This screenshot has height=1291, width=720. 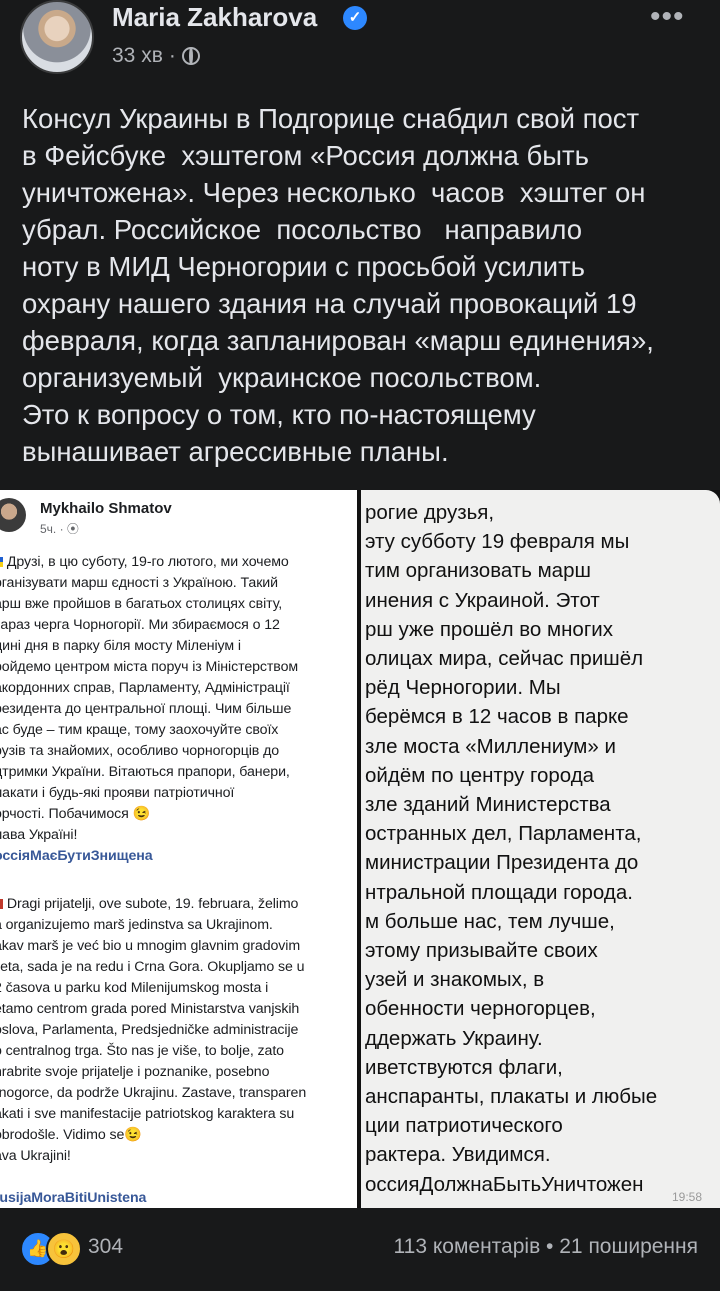 I want to click on ukrainian-line: орчості. Побачимося 😉, so click(x=75, y=814).